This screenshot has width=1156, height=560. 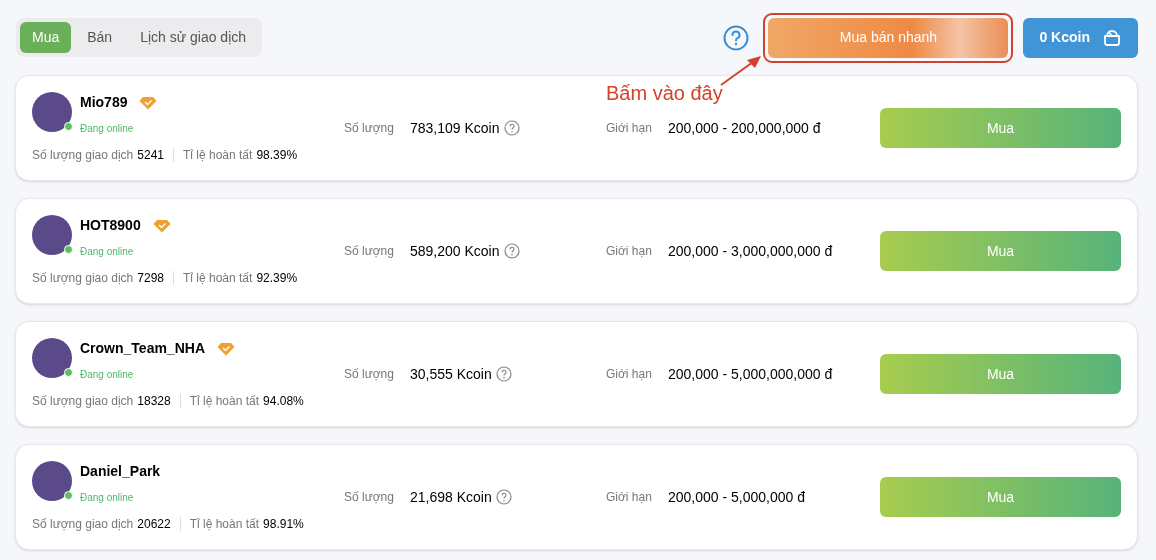 What do you see at coordinates (193, 37) in the screenshot?
I see `tab: Lịch sử giao dịch` at bounding box center [193, 37].